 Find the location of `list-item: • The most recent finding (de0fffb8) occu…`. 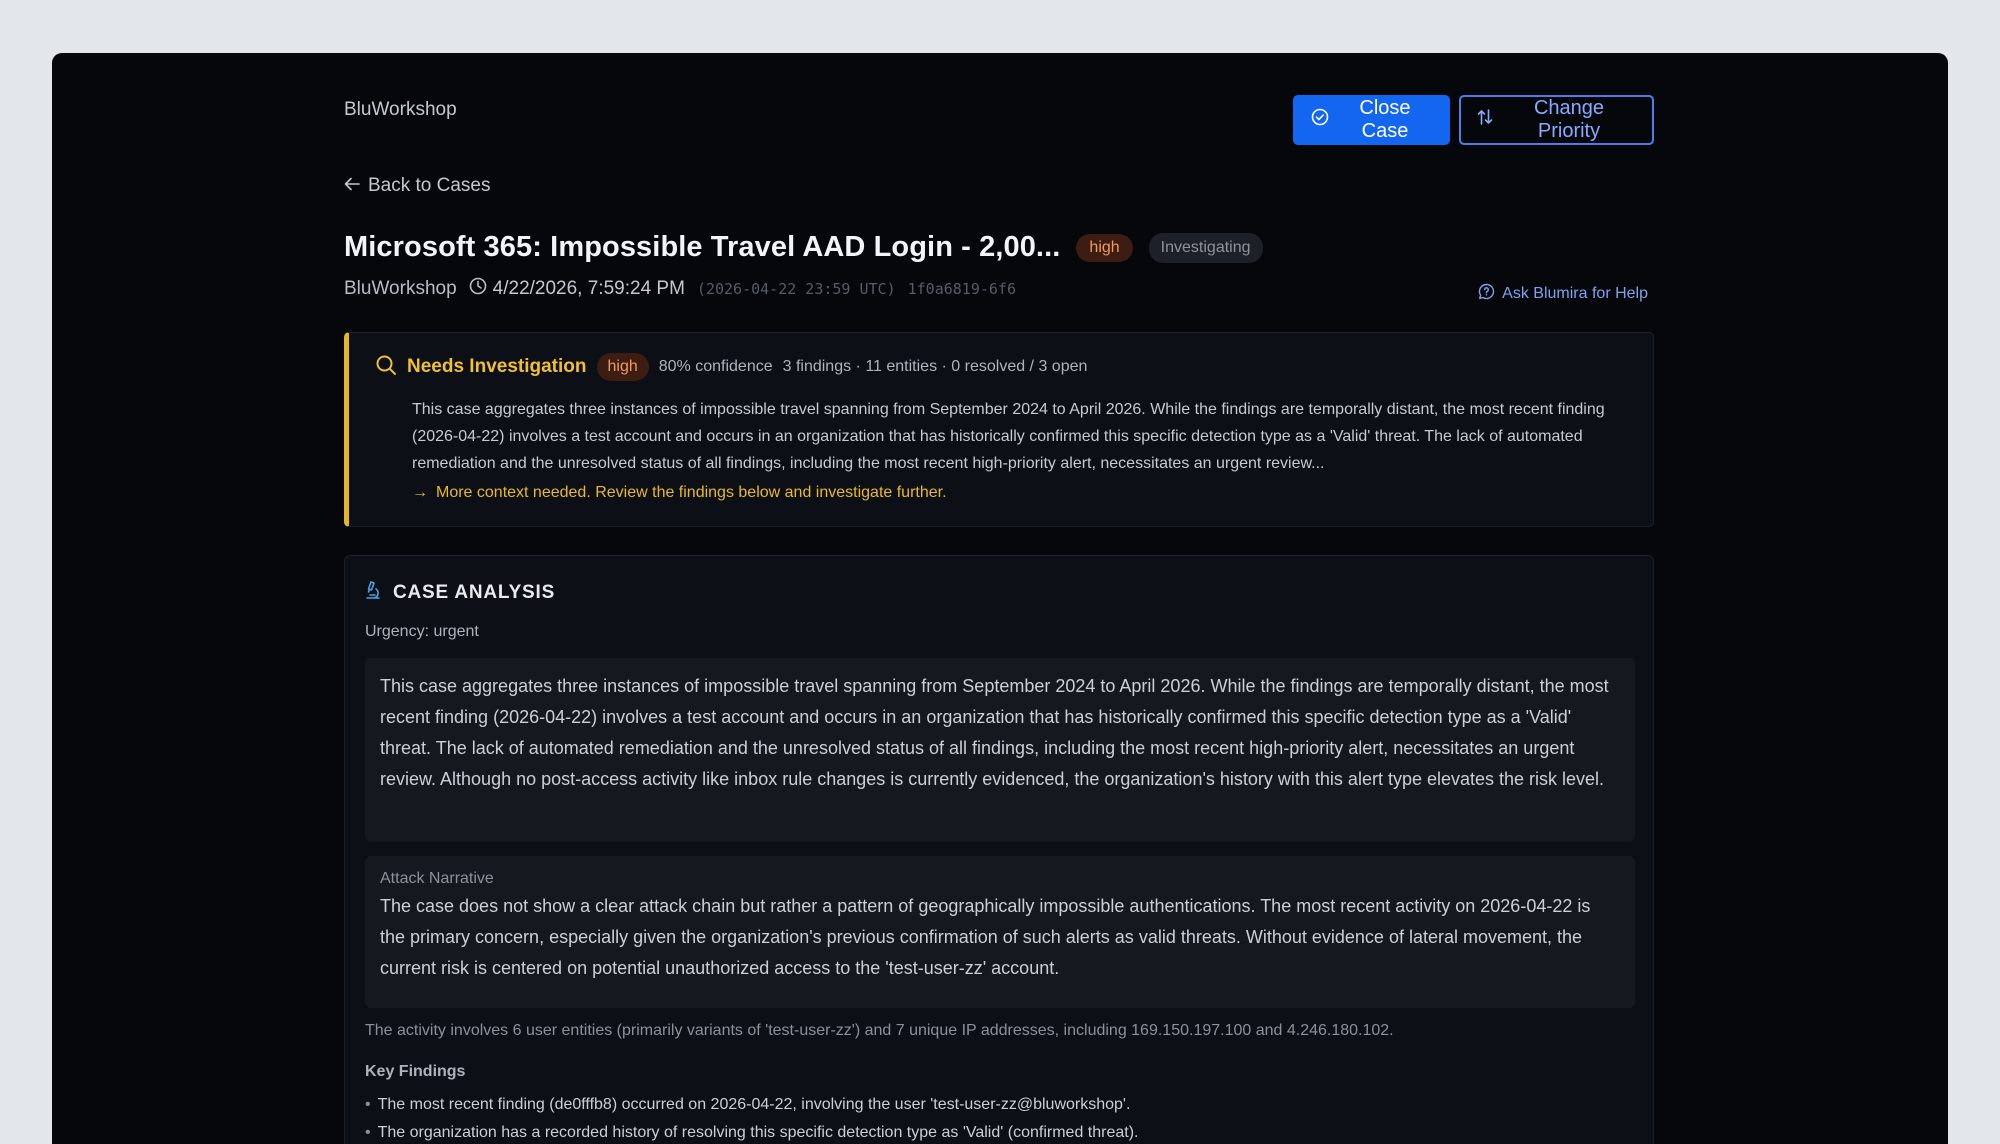

list-item: • The most recent finding (de0fffb8) occu… is located at coordinates (751, 1105).